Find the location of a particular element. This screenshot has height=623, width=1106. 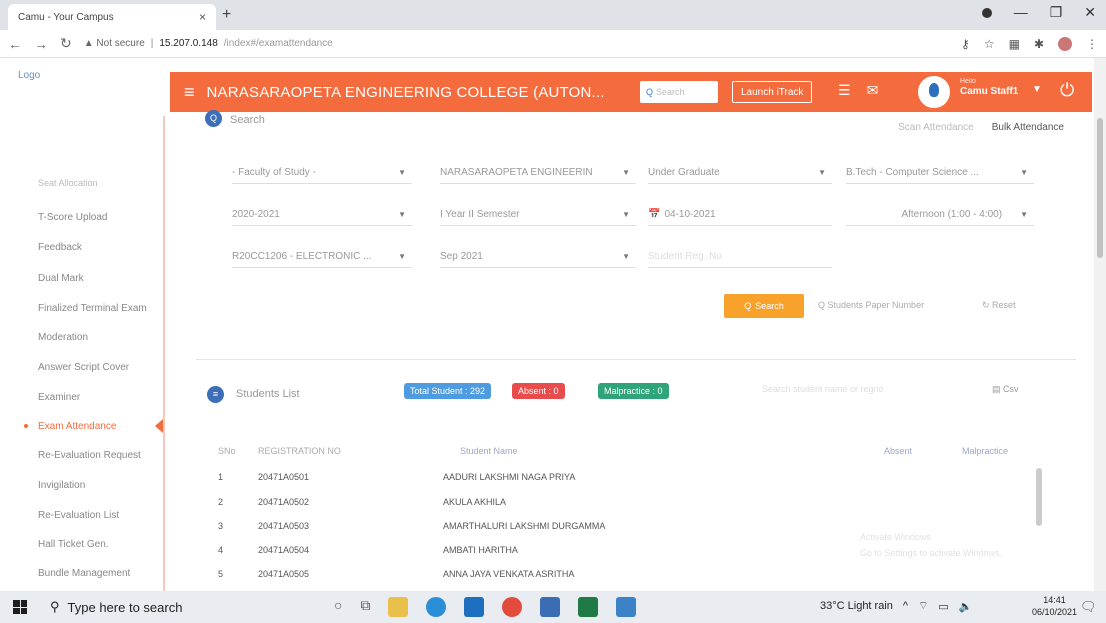

exam-date-input: 📅 04-10-2021 is located at coordinates (740, 215).